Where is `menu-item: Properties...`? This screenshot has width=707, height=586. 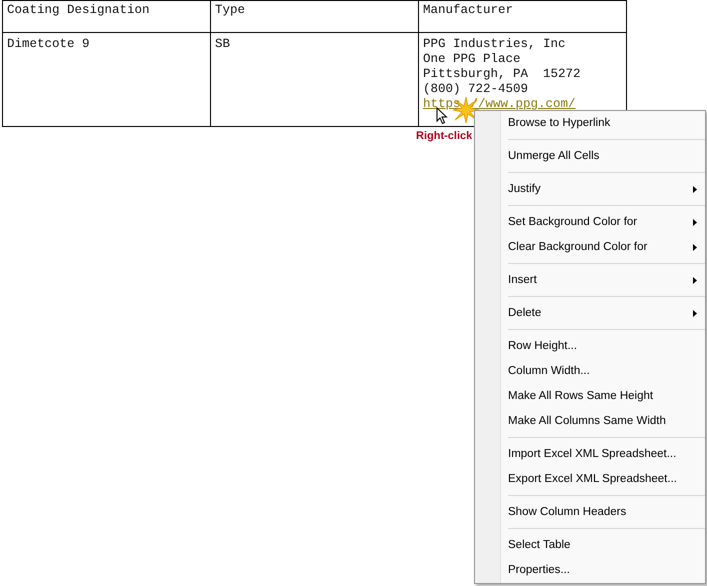 menu-item: Properties... is located at coordinates (590, 570).